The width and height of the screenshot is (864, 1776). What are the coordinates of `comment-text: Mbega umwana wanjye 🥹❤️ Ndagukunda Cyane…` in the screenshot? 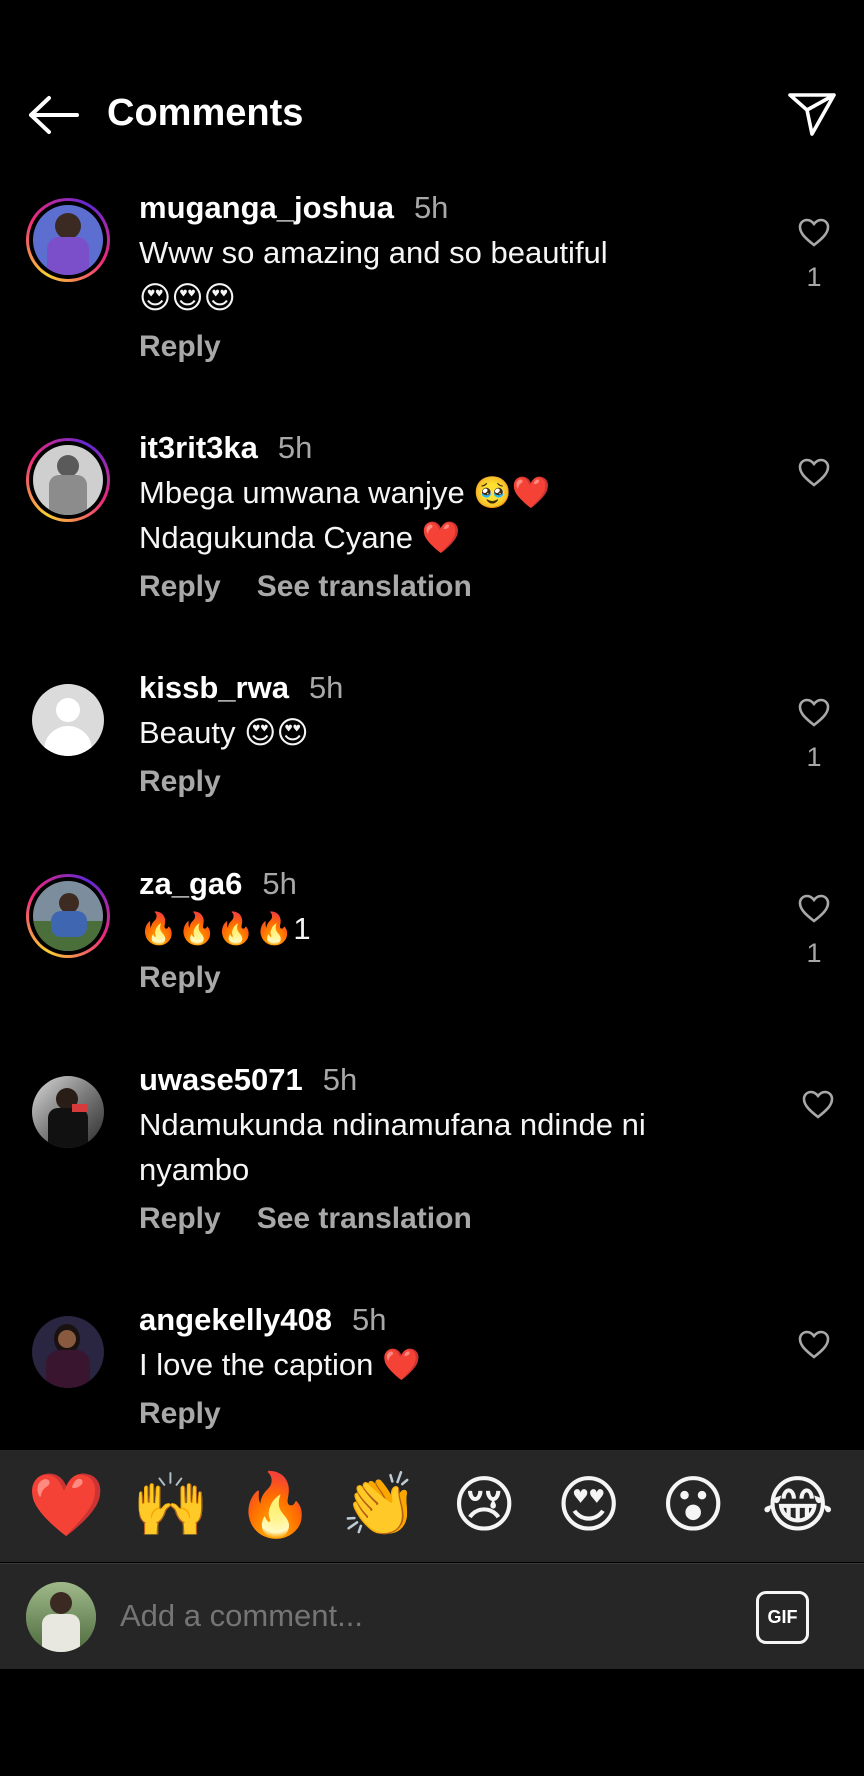 It's located at (459, 515).